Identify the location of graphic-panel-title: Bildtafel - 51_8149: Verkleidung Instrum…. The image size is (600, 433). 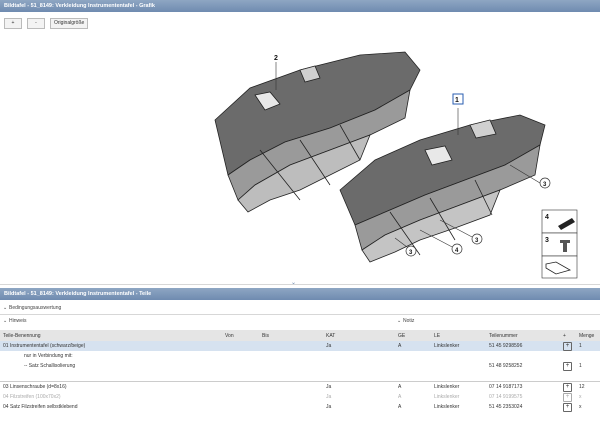
(300, 6).